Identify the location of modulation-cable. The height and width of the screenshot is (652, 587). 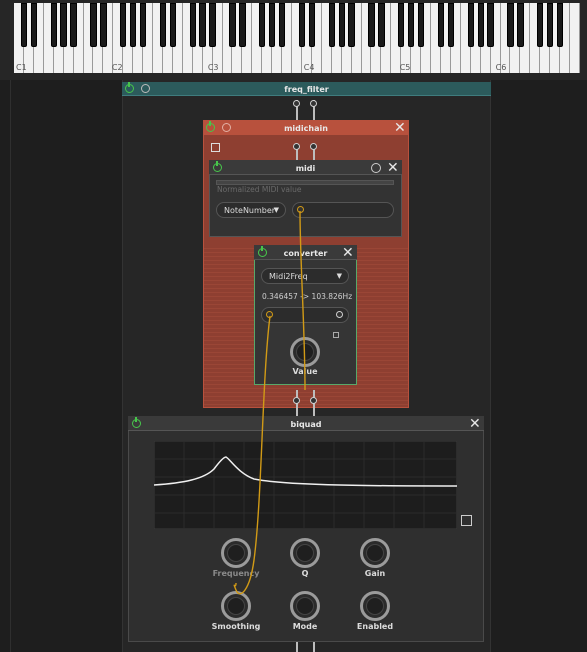
(269, 402).